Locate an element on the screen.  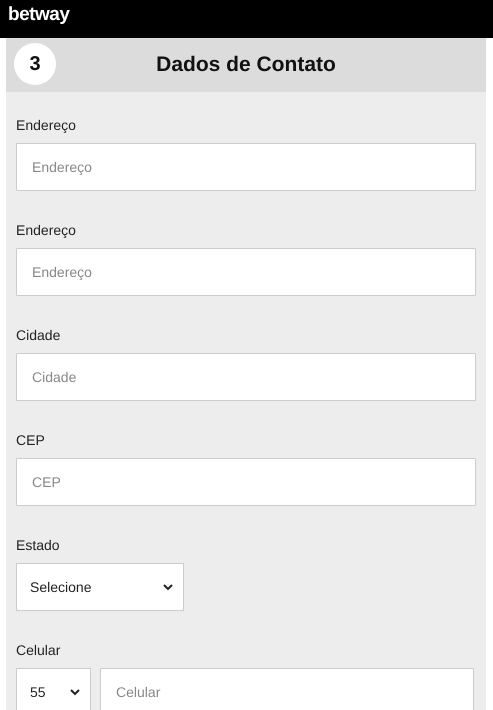
country-code-dropdown: 55 is located at coordinates (53, 689).